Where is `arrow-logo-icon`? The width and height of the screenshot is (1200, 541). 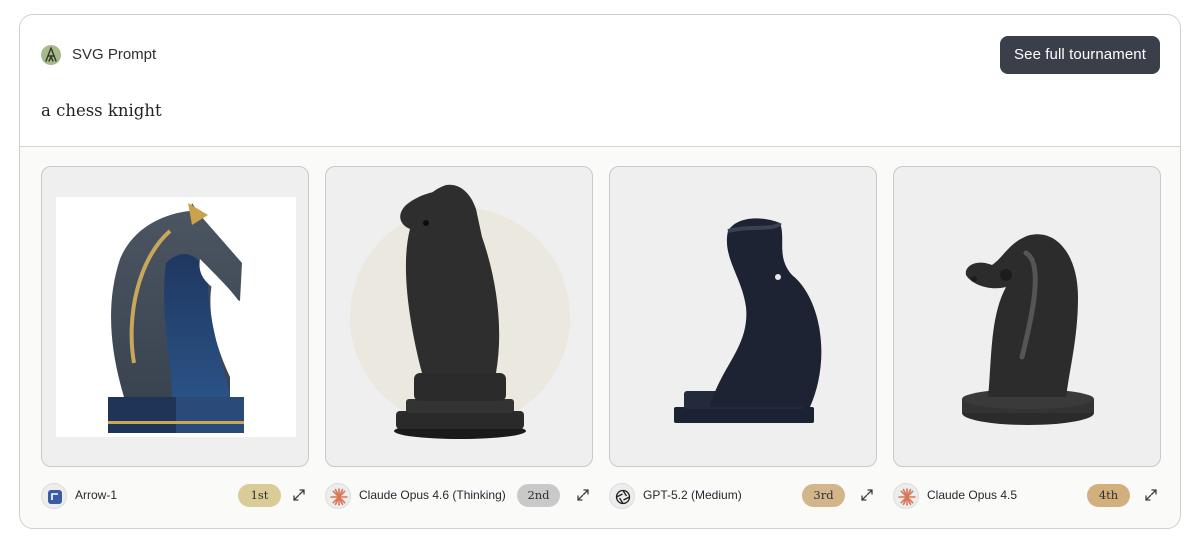 arrow-logo-icon is located at coordinates (54, 496).